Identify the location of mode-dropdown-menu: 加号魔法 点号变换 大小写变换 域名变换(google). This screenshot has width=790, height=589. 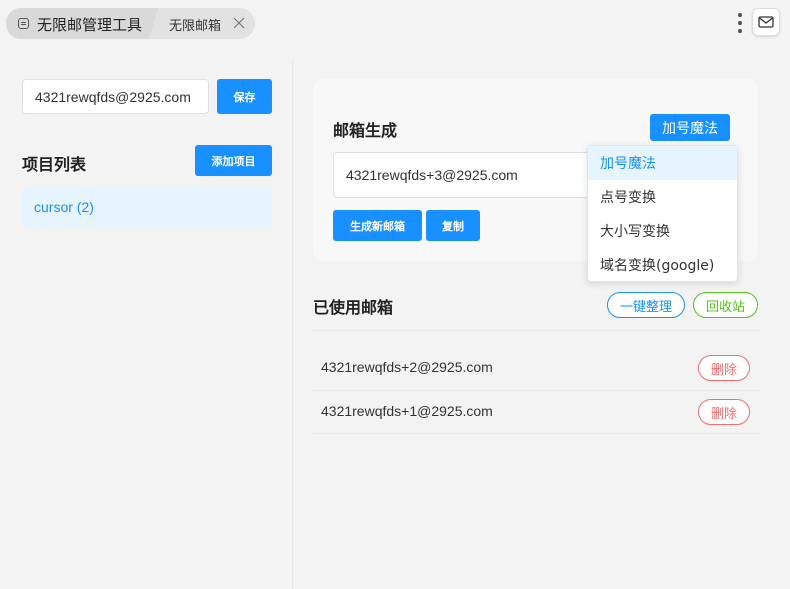
(662, 213).